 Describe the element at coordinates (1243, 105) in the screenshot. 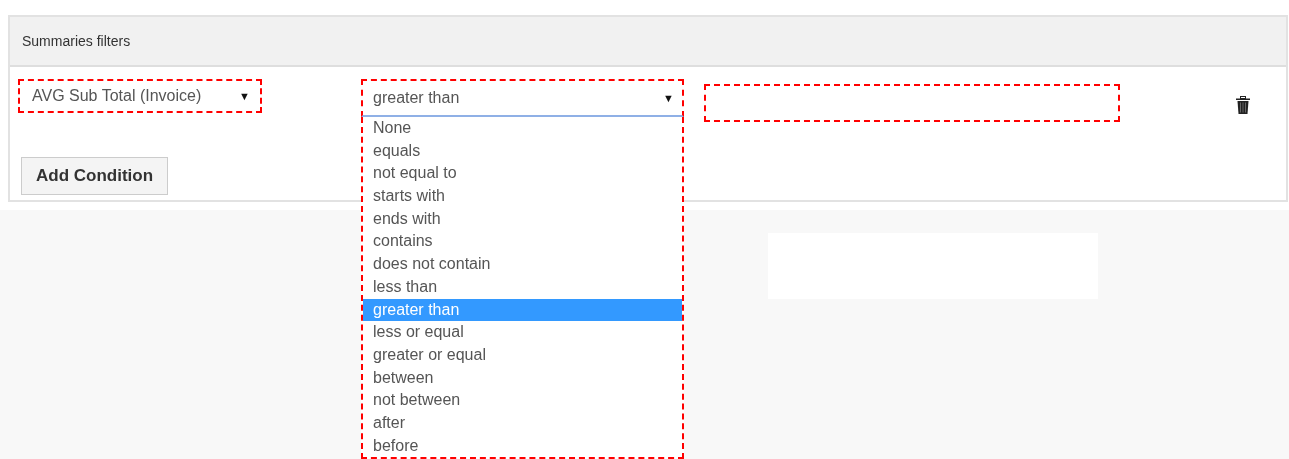

I see `trash-icon` at that location.